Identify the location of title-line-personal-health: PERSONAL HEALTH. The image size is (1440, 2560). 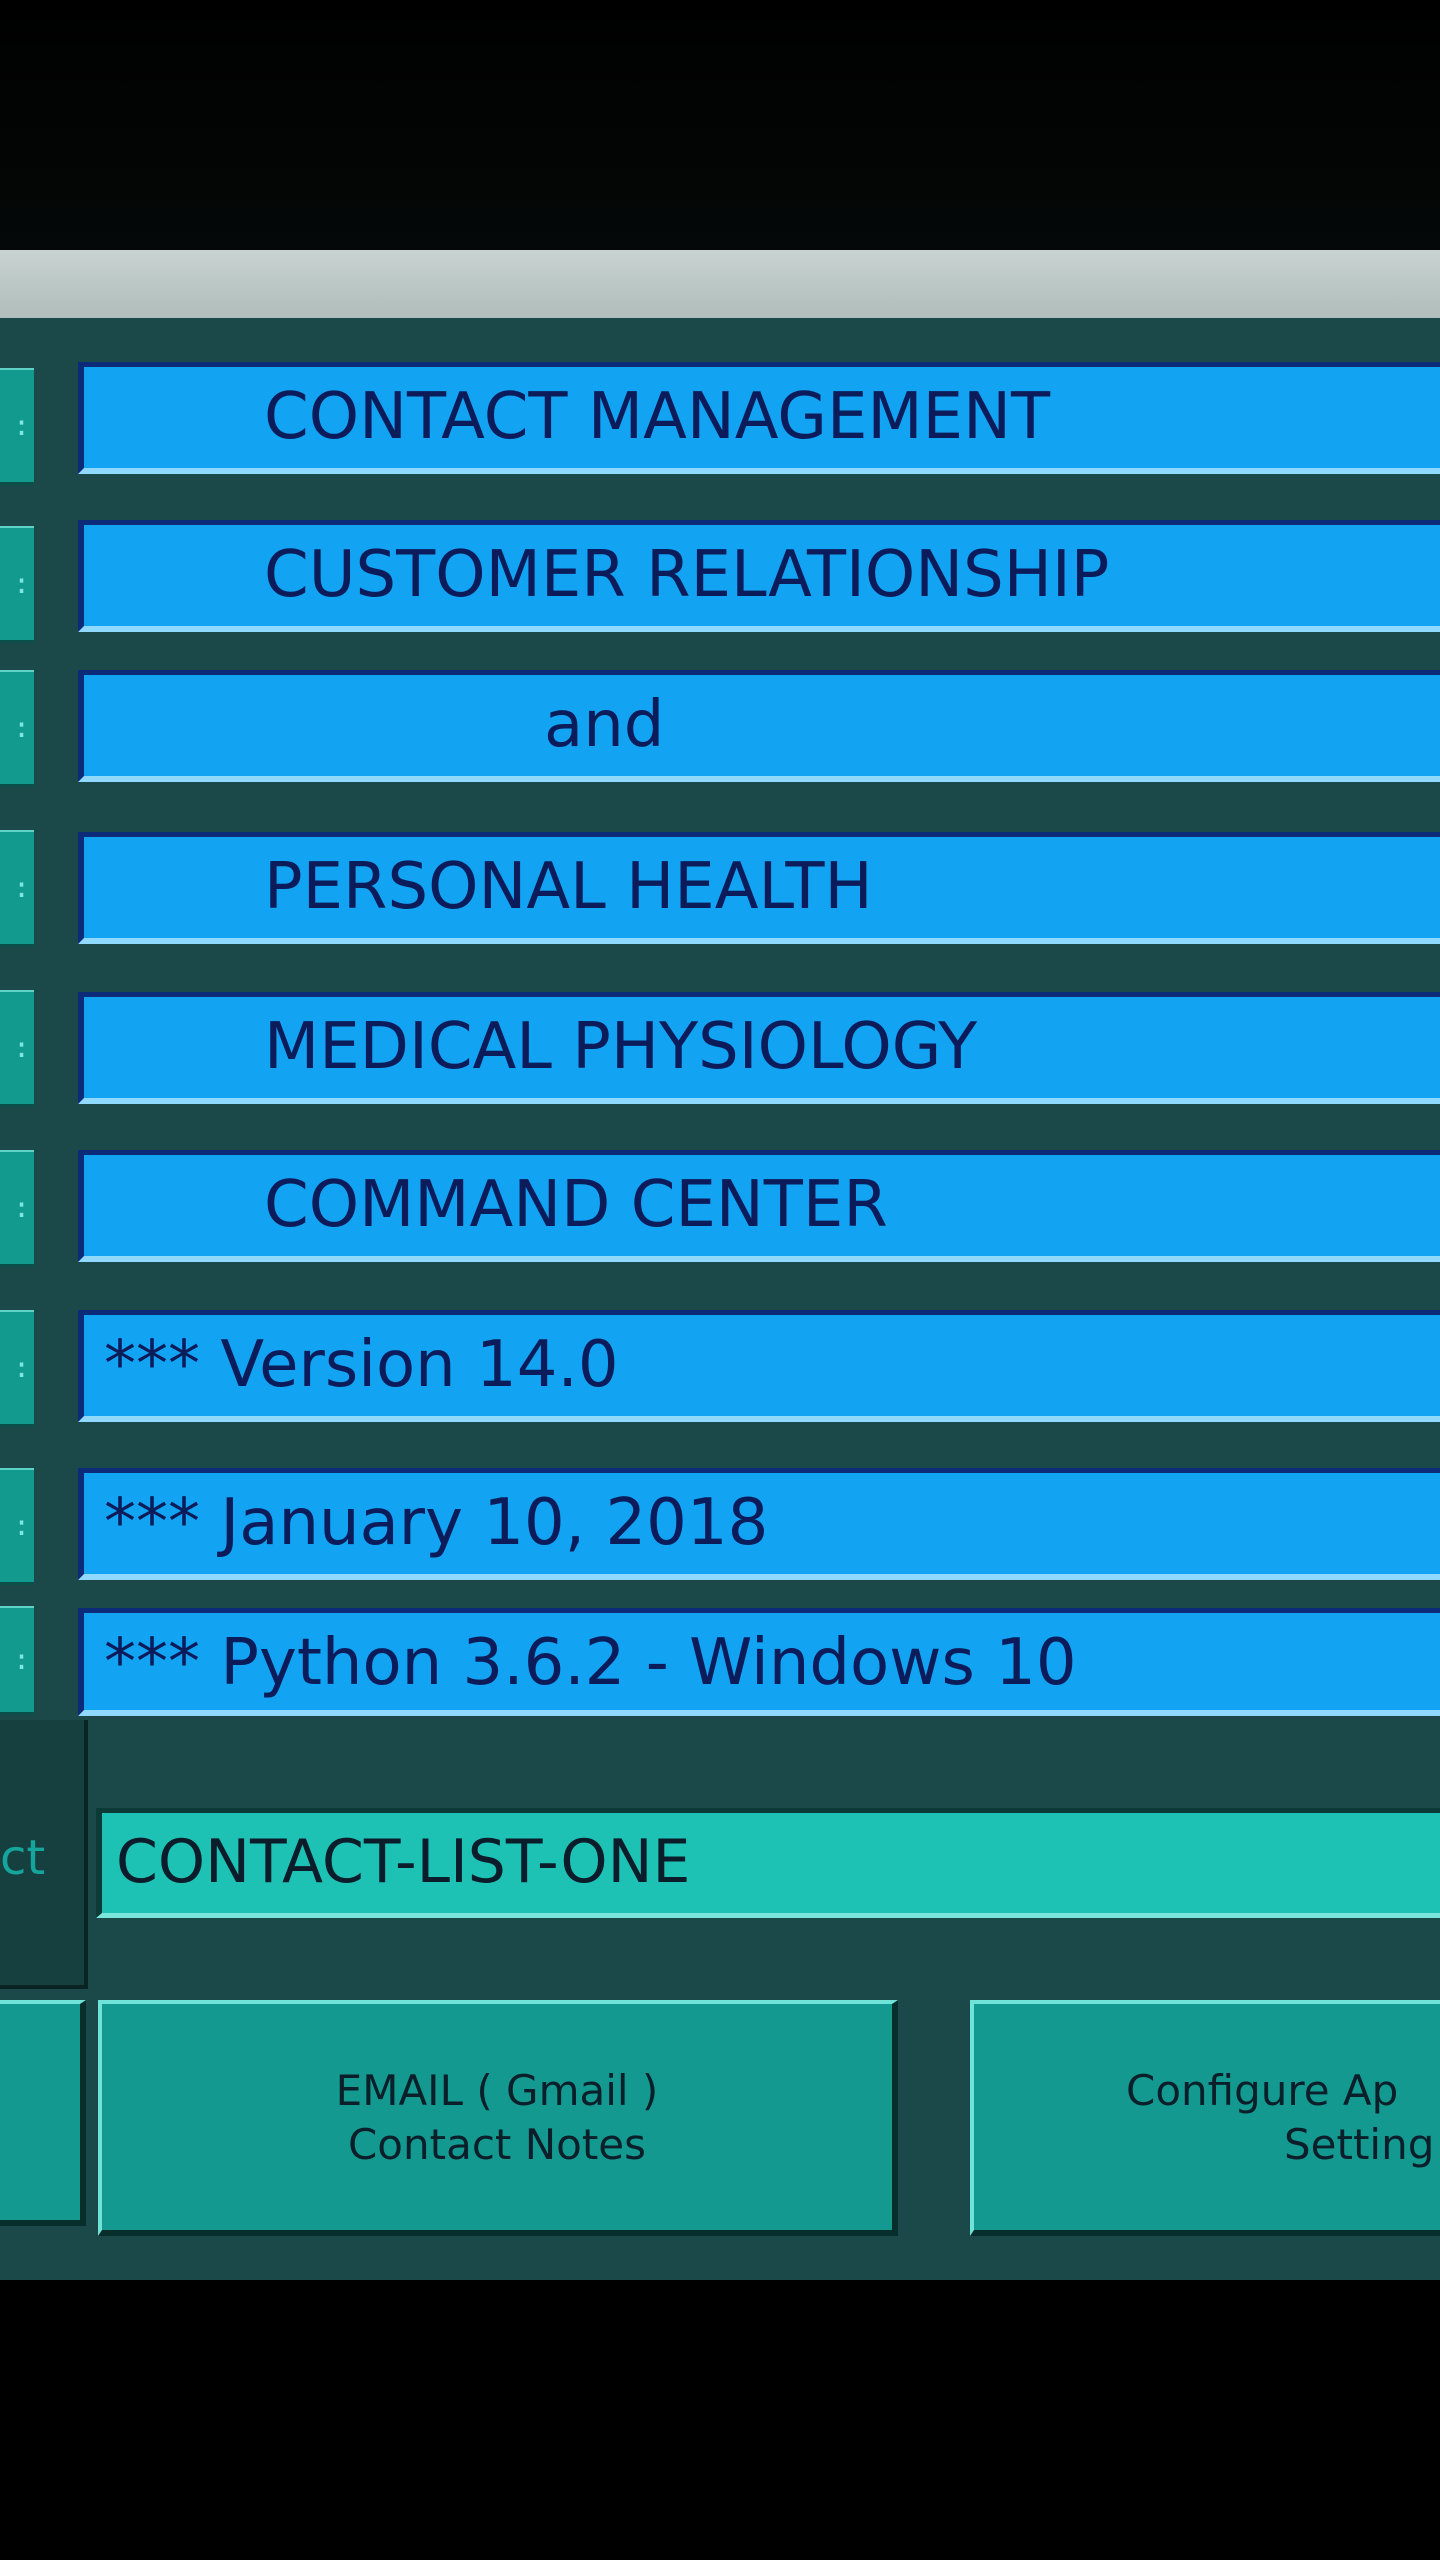
(759, 888).